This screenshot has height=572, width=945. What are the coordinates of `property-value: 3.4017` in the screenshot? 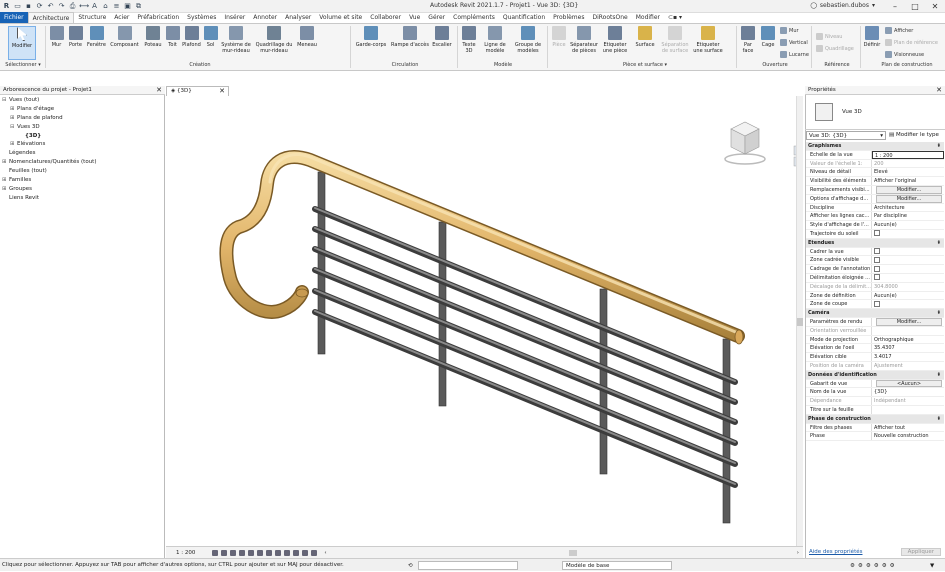 It's located at (908, 357).